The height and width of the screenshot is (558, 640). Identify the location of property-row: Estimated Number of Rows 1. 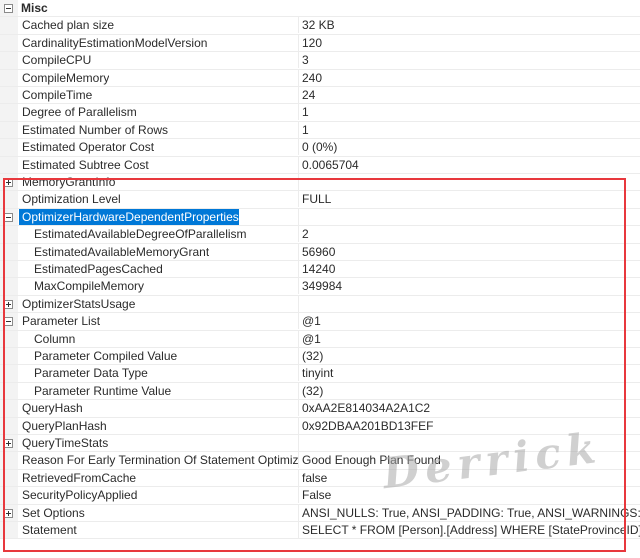
(320, 130).